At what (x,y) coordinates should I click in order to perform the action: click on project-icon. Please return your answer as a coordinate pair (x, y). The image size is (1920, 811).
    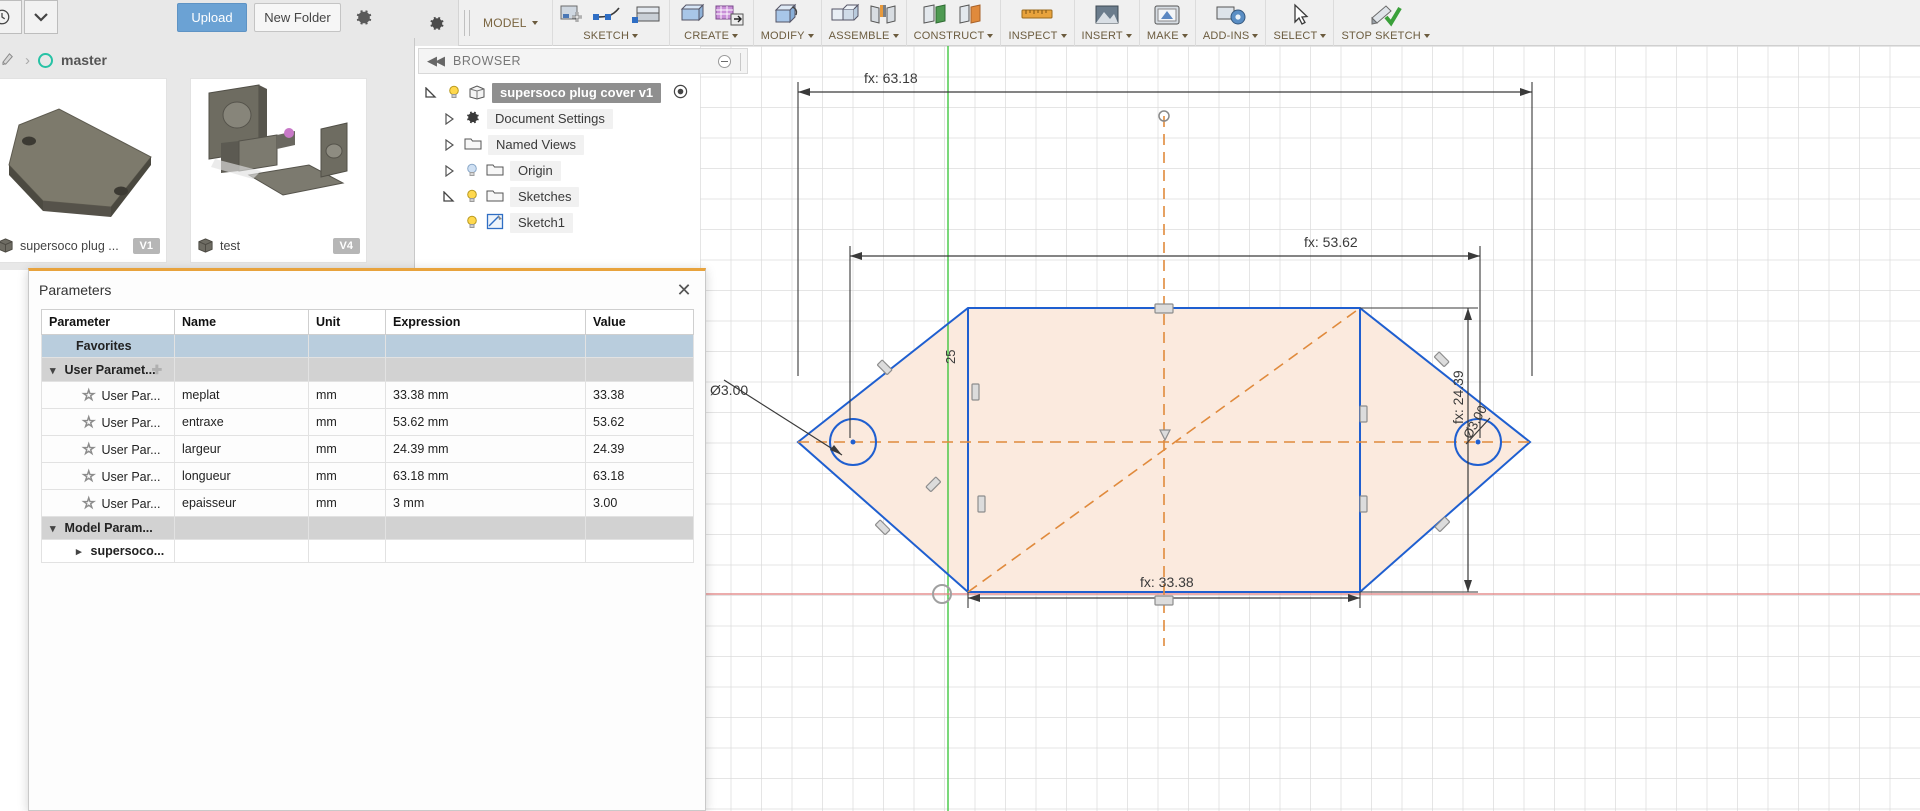
    Looking at the image, I should click on (8, 60).